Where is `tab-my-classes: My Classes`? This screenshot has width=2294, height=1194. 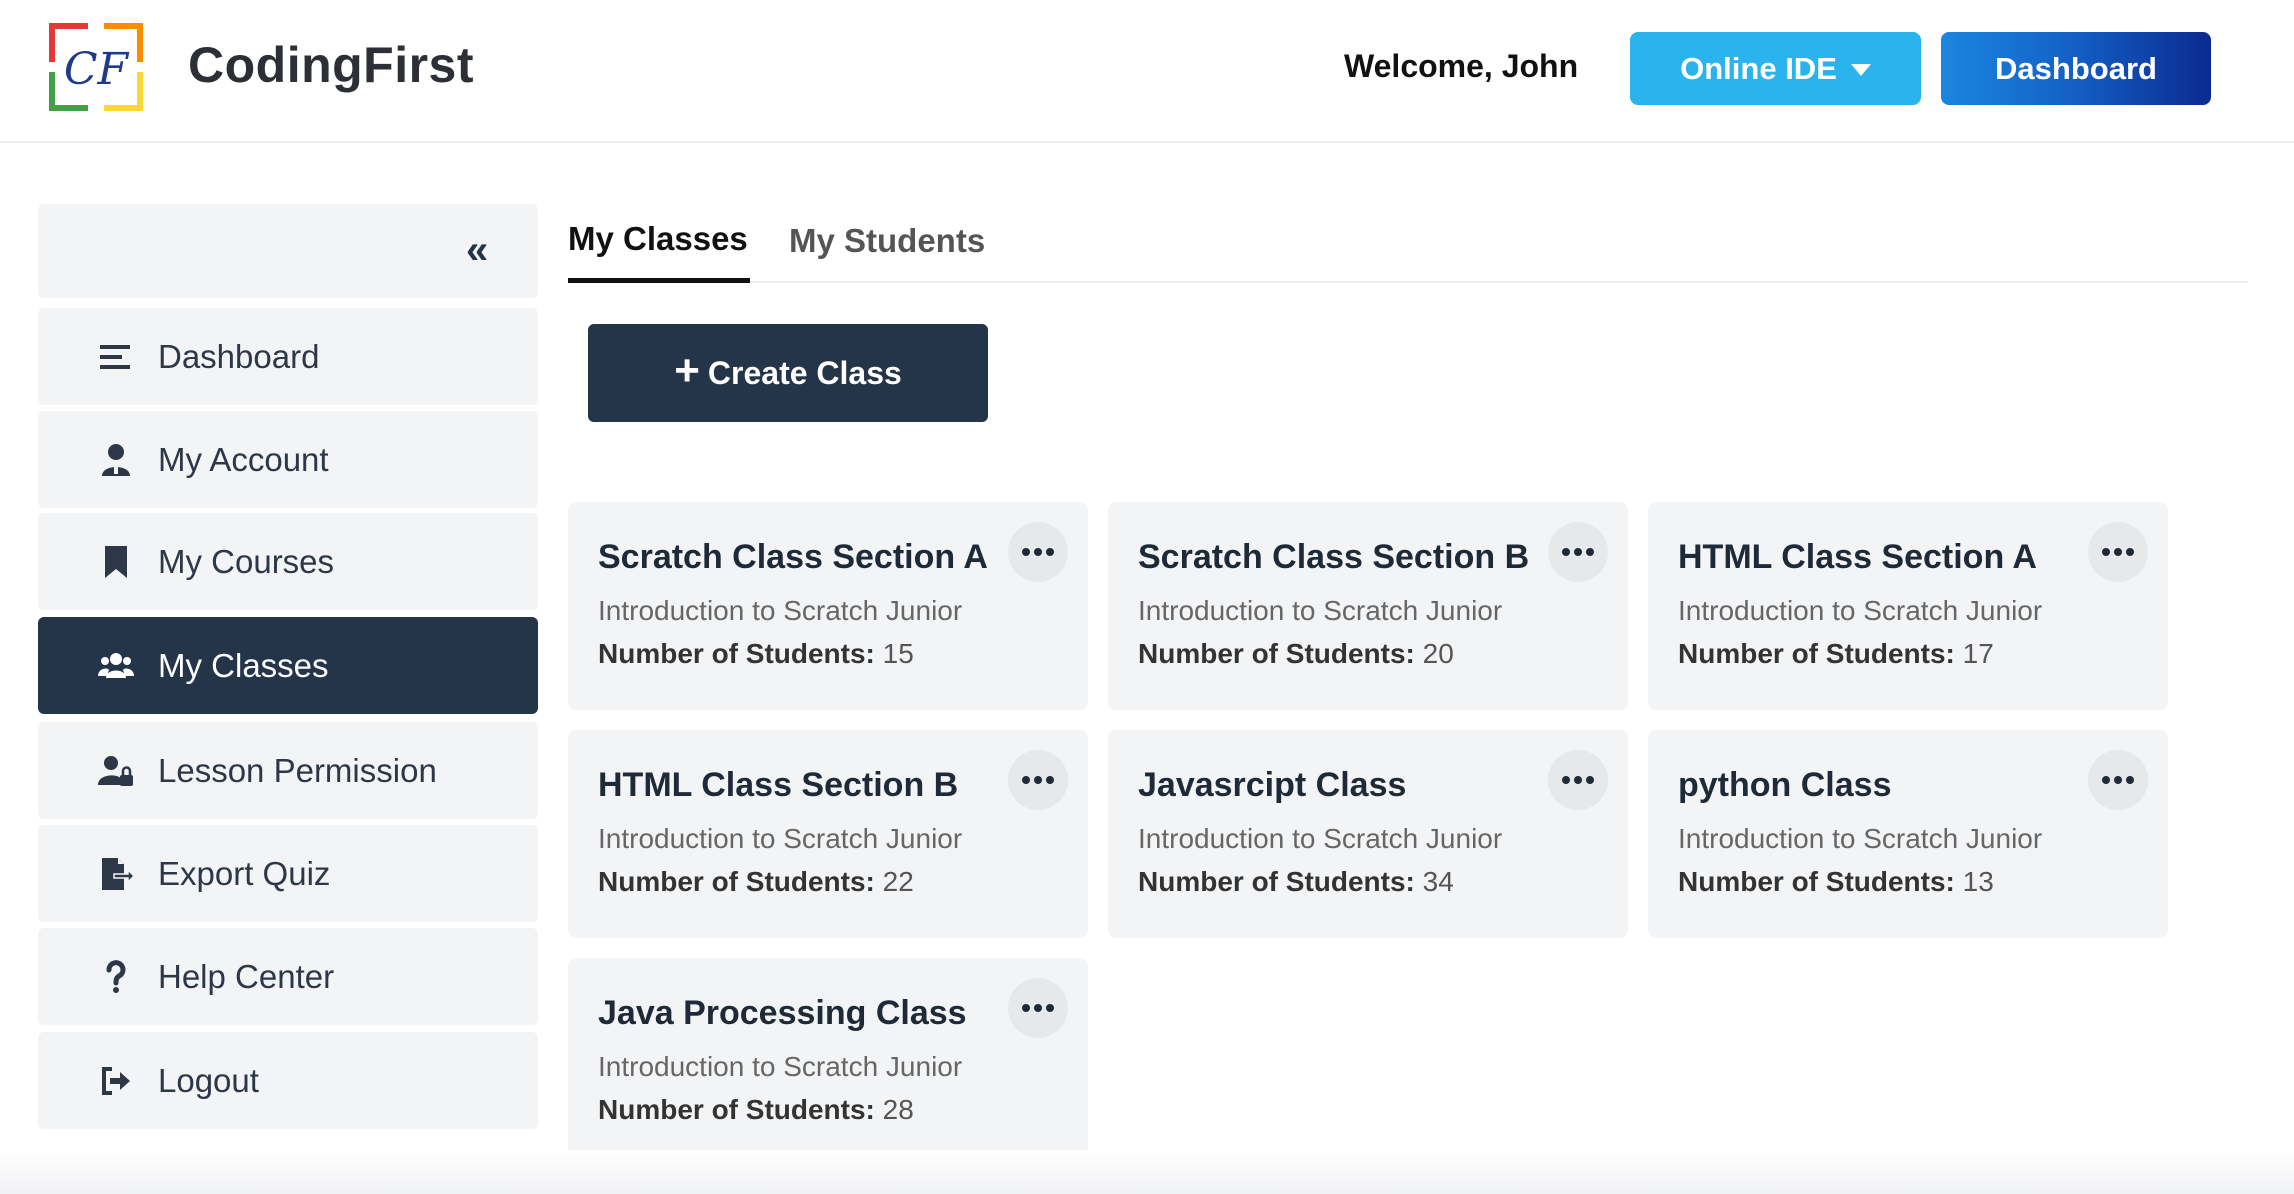 tab-my-classes: My Classes is located at coordinates (658, 239).